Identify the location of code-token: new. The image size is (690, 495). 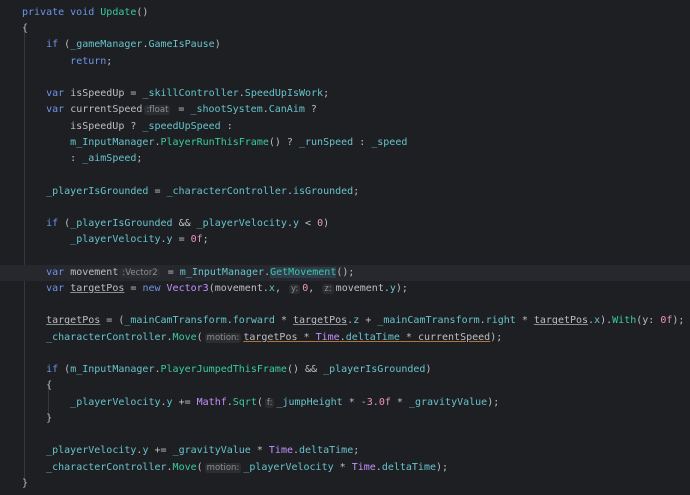
(154, 288).